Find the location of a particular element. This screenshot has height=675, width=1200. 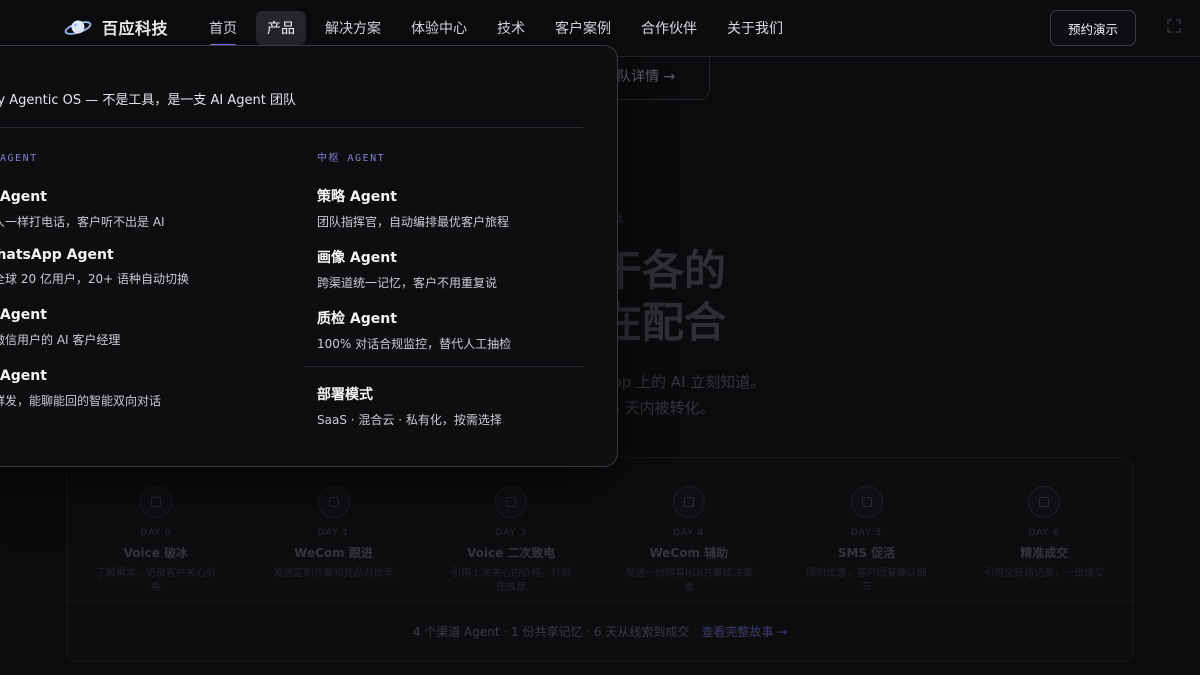

step-day-label: DAY 3 is located at coordinates (511, 533).